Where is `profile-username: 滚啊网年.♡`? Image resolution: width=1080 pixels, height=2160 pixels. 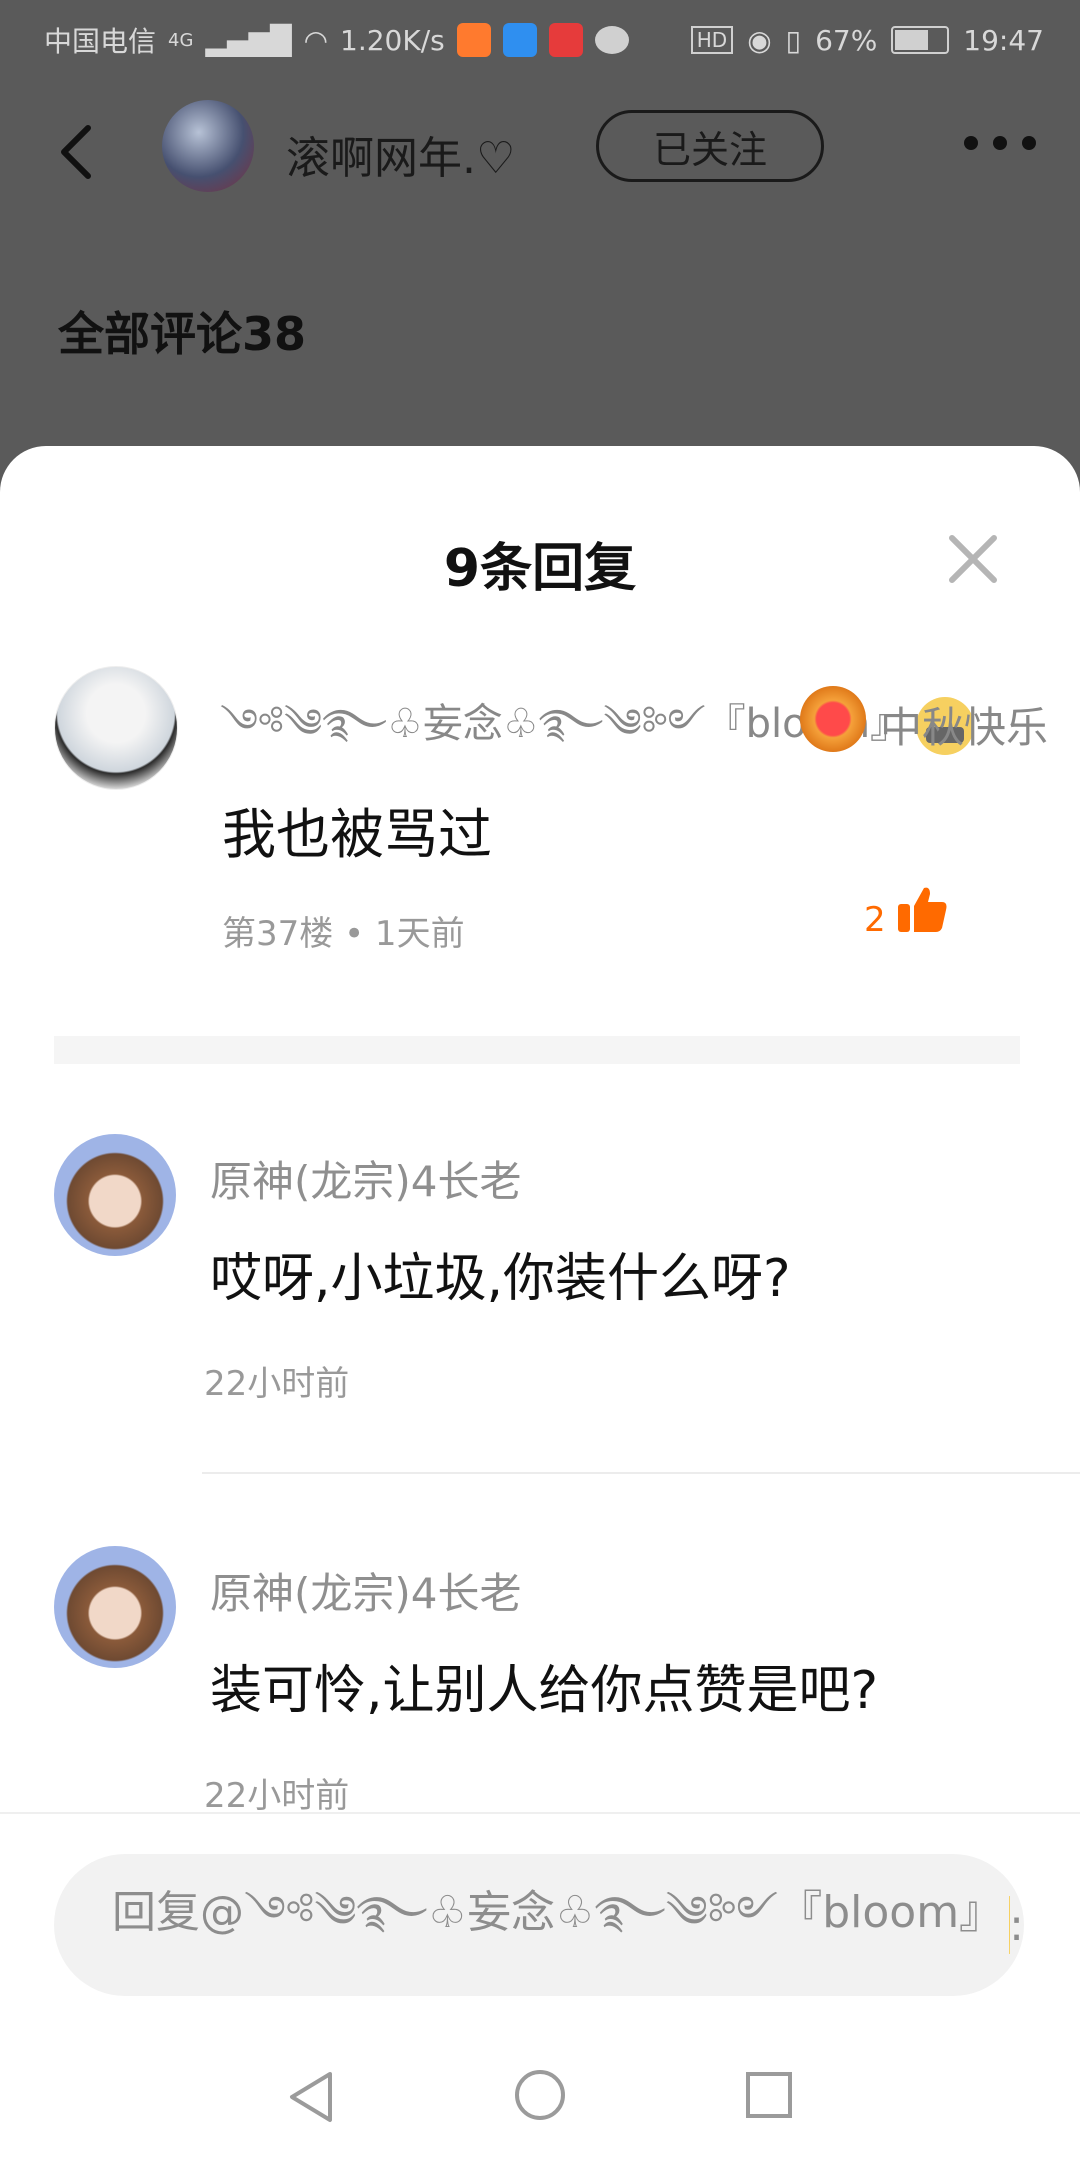 profile-username: 滚啊网年.♡ is located at coordinates (400, 154).